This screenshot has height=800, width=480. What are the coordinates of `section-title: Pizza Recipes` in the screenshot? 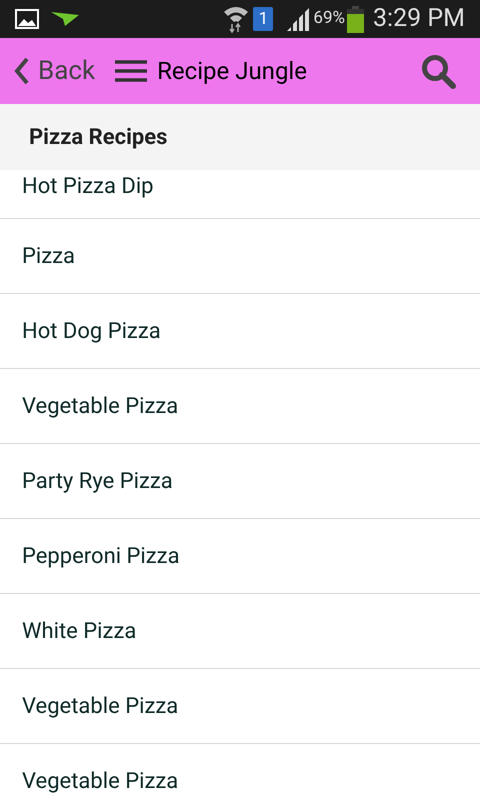 It's located at (98, 138).